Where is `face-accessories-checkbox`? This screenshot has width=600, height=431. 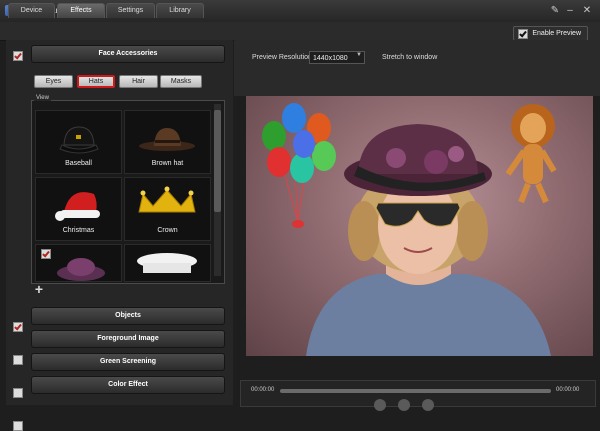 face-accessories-checkbox is located at coordinates (18, 56).